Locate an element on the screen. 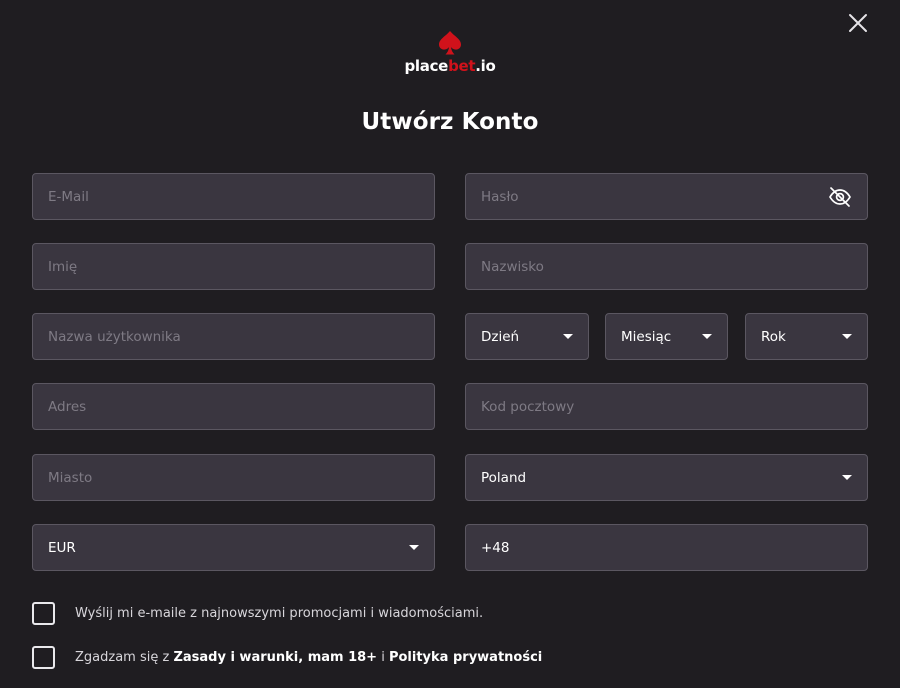 The width and height of the screenshot is (900, 688). terms-checkbox is located at coordinates (43, 657).